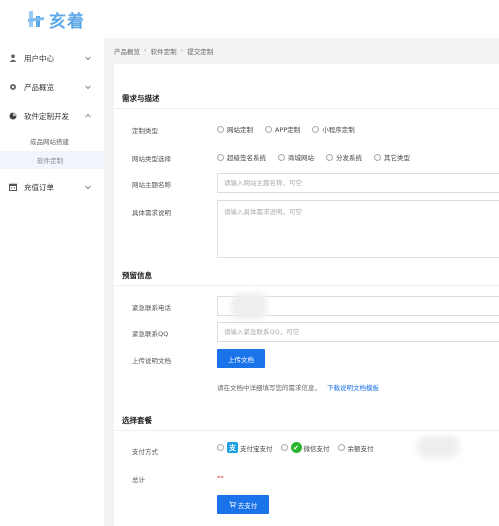  What do you see at coordinates (39, 187) in the screenshot?
I see `sidebar-item-label: 充值订单` at bounding box center [39, 187].